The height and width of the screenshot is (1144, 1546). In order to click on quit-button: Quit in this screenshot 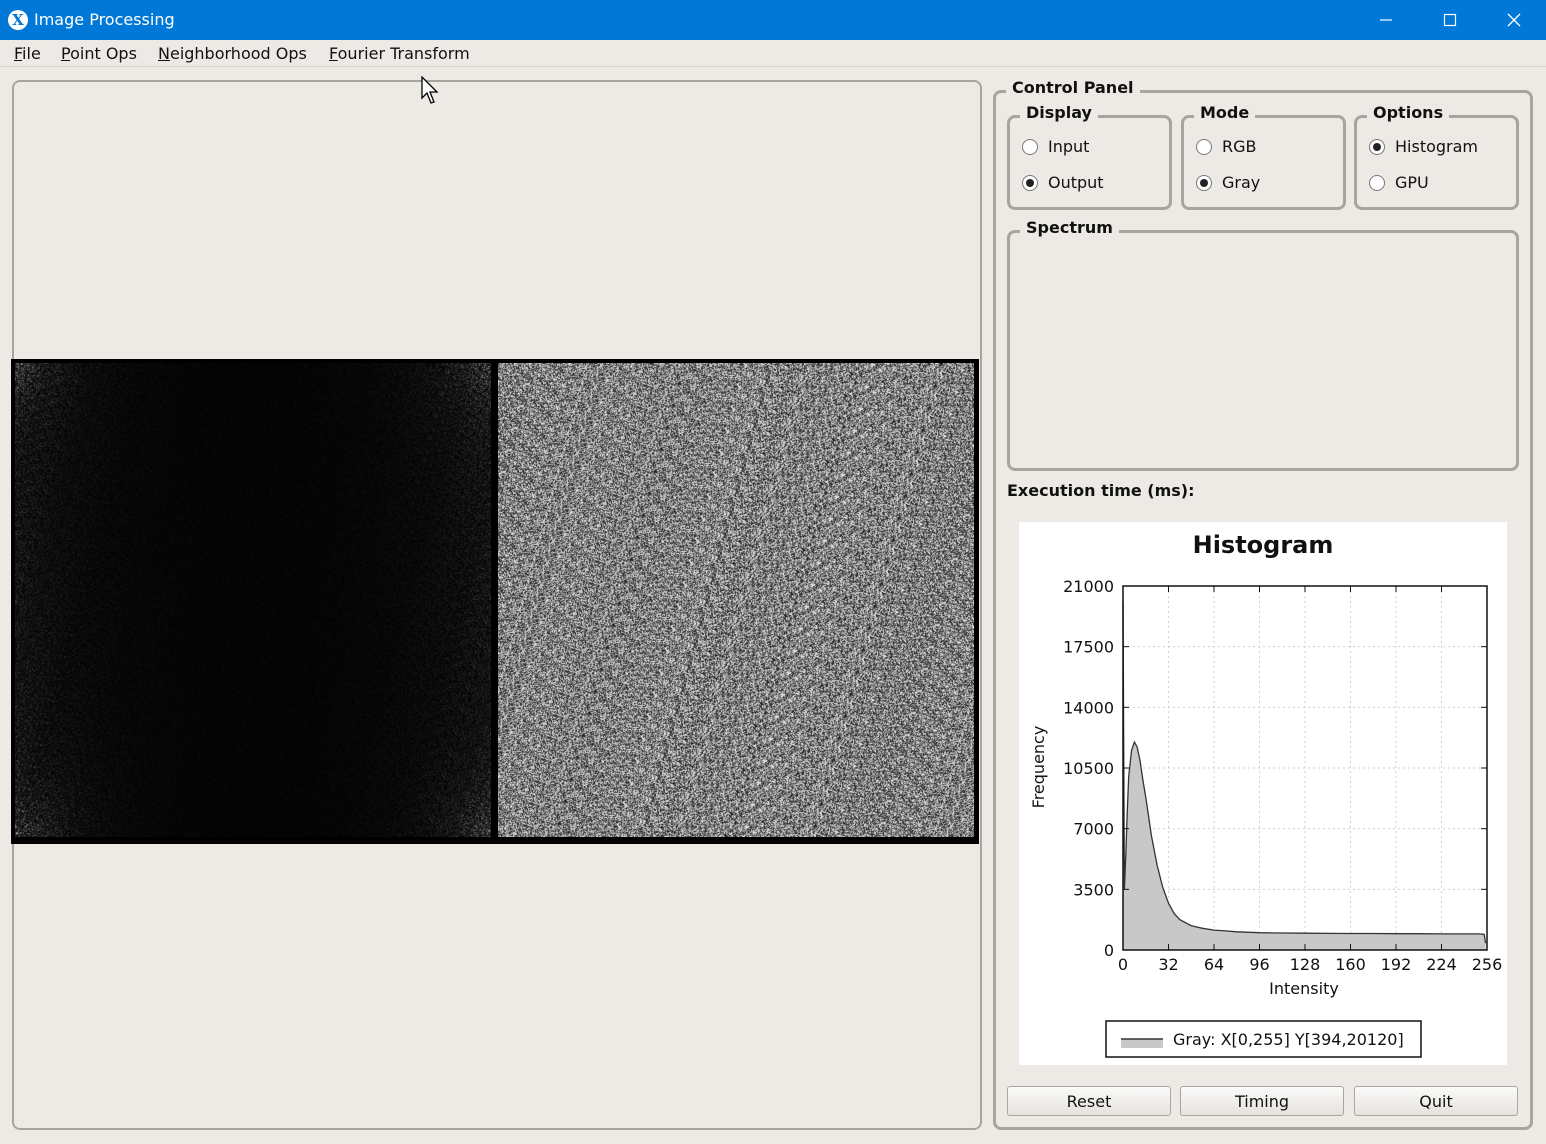, I will do `click(1436, 1101)`.